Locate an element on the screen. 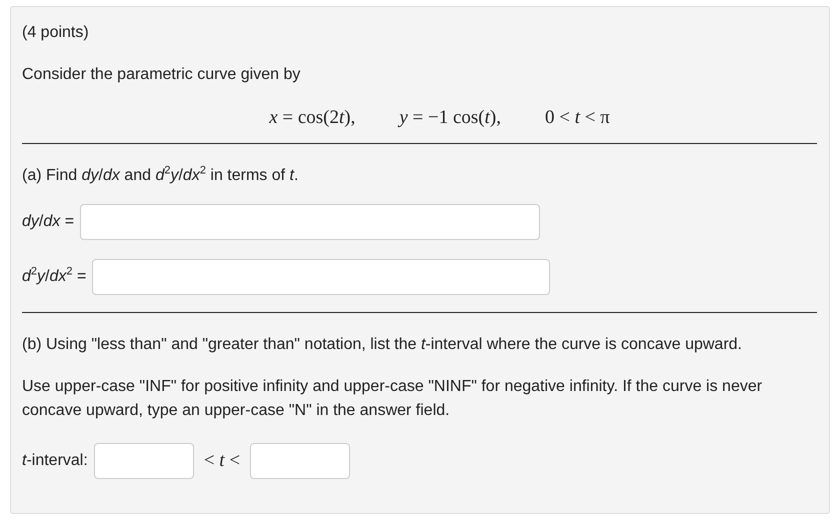 This screenshot has width=840, height=526. equation: y = −1 cos(t), is located at coordinates (450, 118).